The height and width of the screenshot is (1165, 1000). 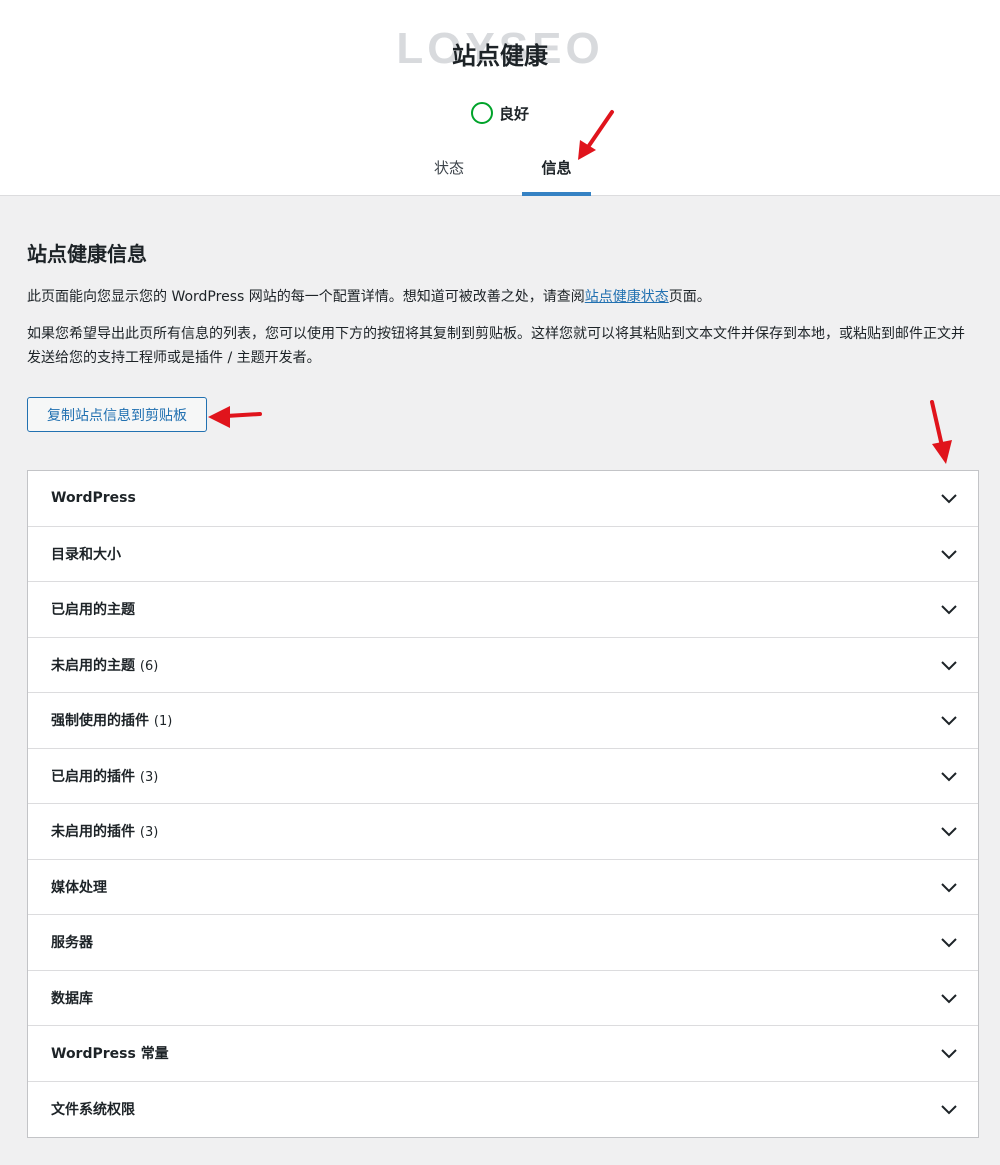 I want to click on accordion-item-label: 目录和大小, so click(x=86, y=554).